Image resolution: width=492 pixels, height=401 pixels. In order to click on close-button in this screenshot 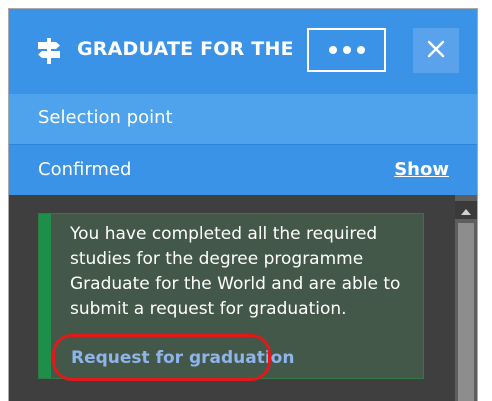, I will do `click(436, 50)`.